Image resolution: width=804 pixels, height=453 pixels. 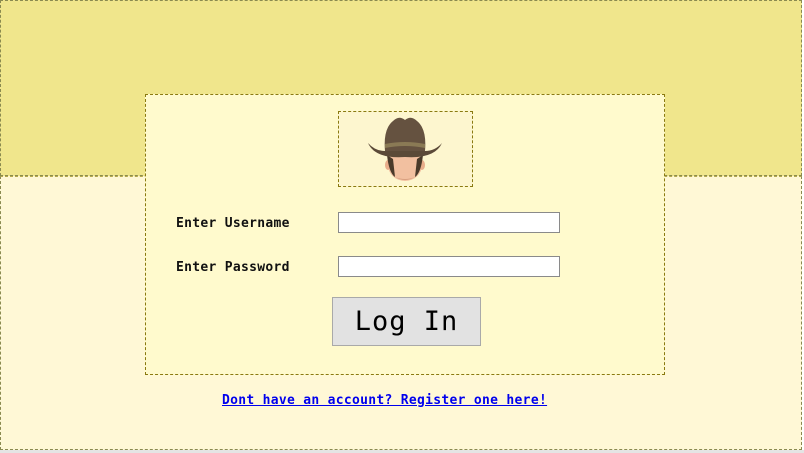 I want to click on avatar-frame, so click(x=405, y=149).